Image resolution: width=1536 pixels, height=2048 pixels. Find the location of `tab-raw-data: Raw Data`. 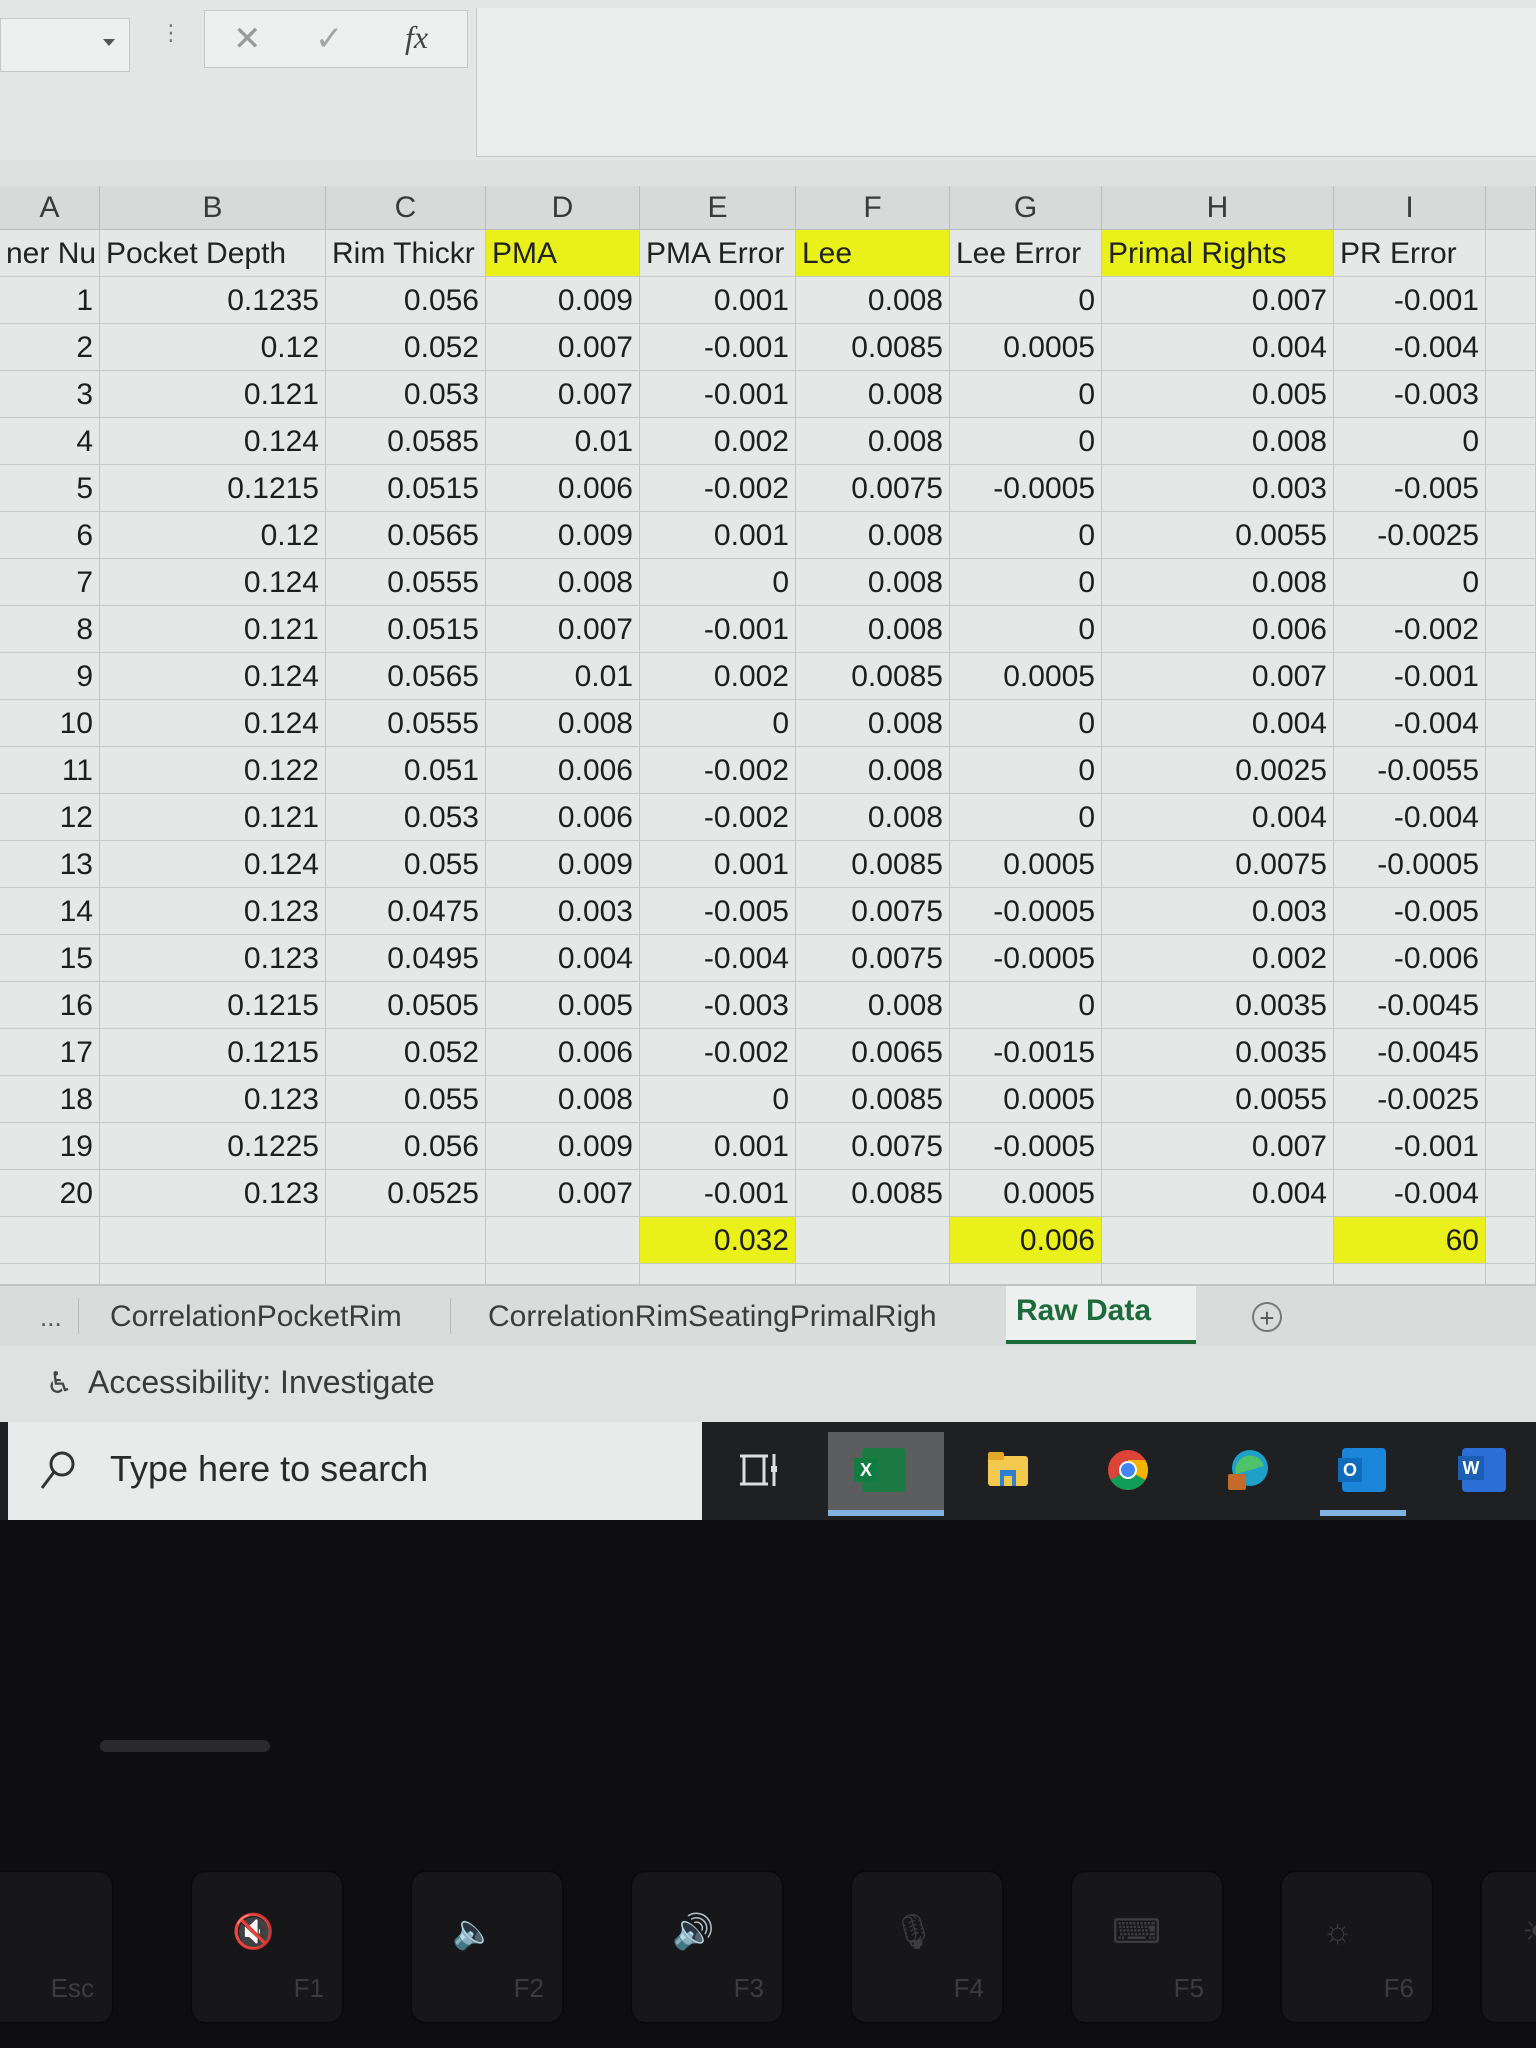

tab-raw-data: Raw Data is located at coordinates (1101, 1315).